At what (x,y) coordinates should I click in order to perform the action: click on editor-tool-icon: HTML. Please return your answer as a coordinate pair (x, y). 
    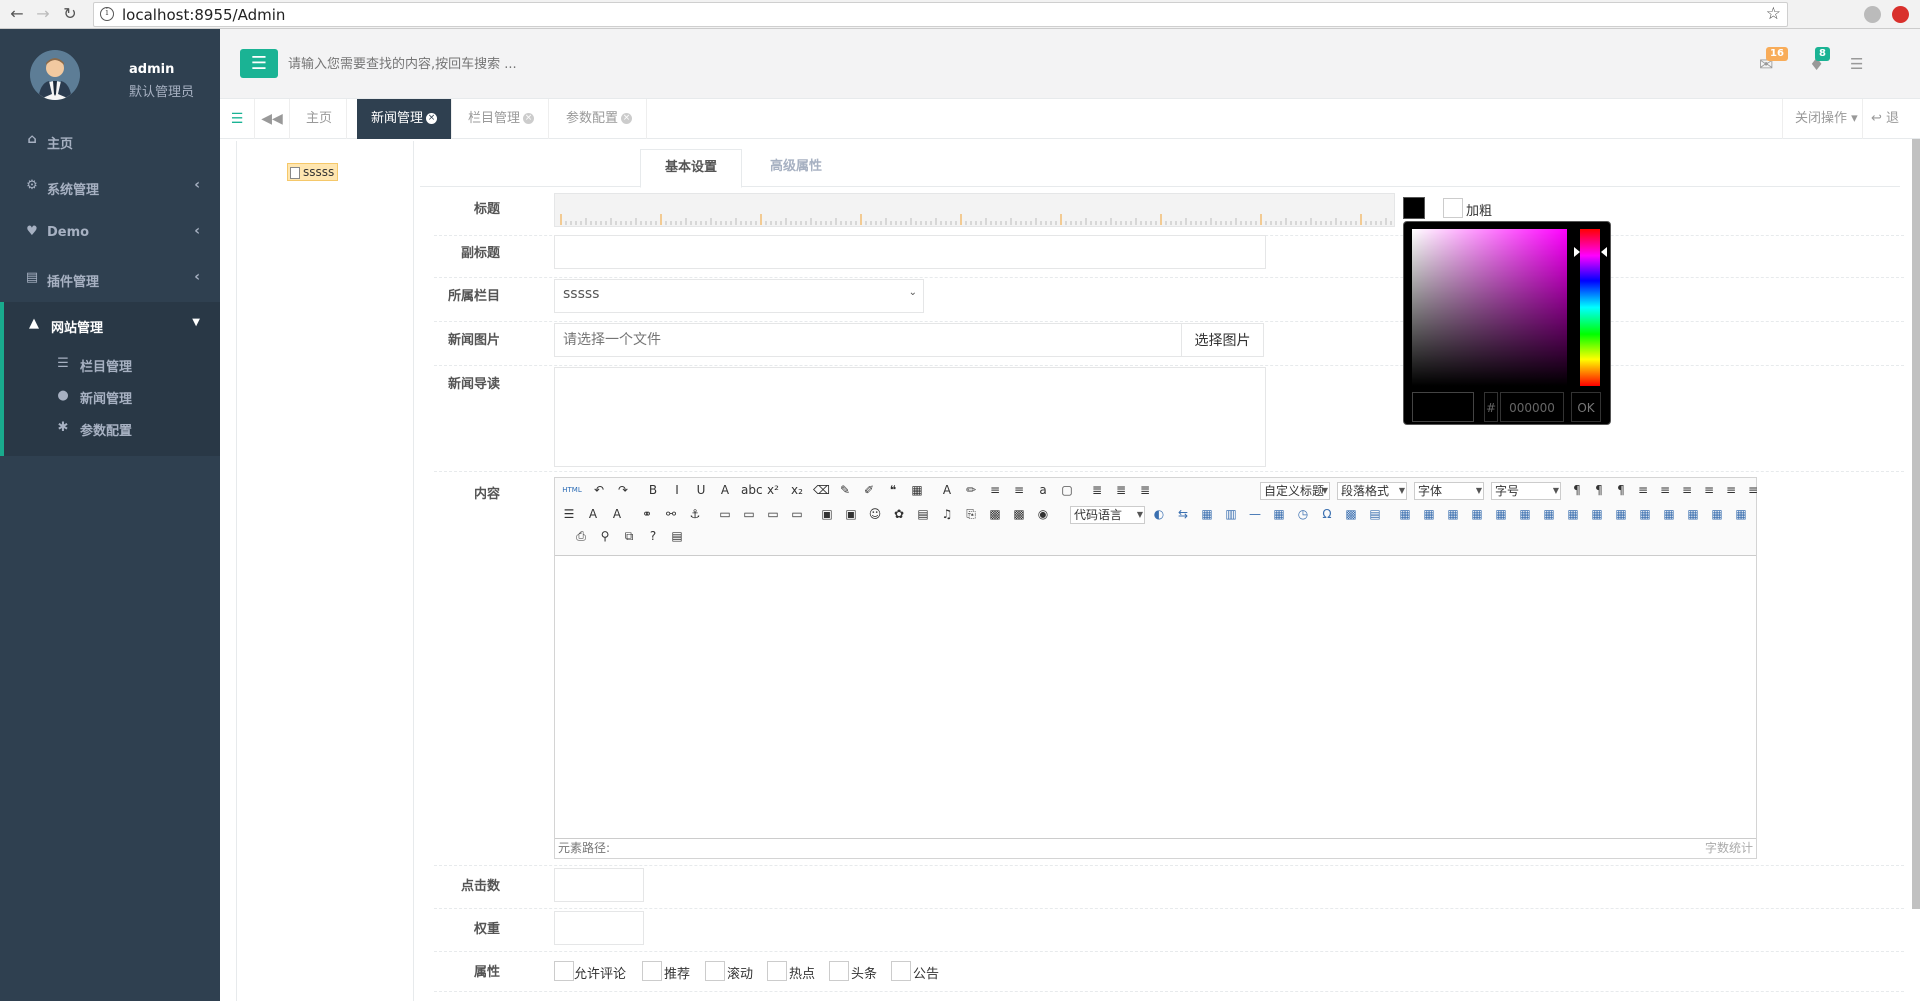
    Looking at the image, I should click on (572, 490).